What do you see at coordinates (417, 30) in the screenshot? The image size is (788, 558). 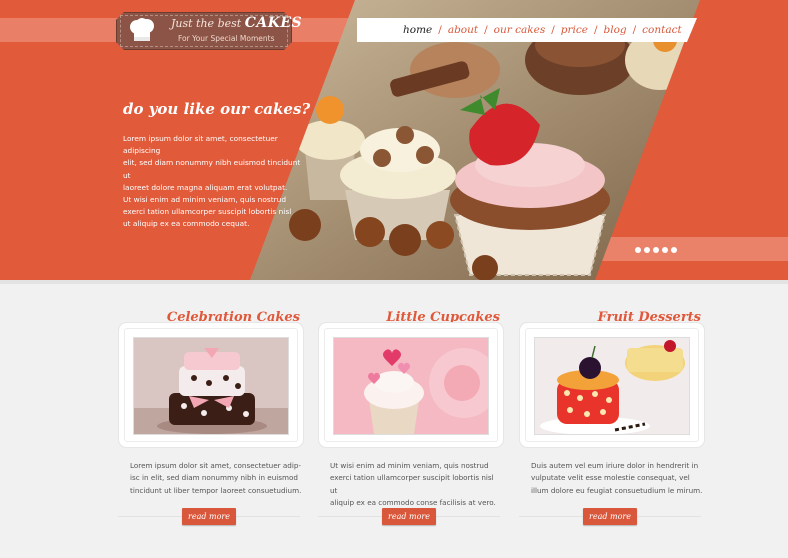 I see `nav-home: home` at bounding box center [417, 30].